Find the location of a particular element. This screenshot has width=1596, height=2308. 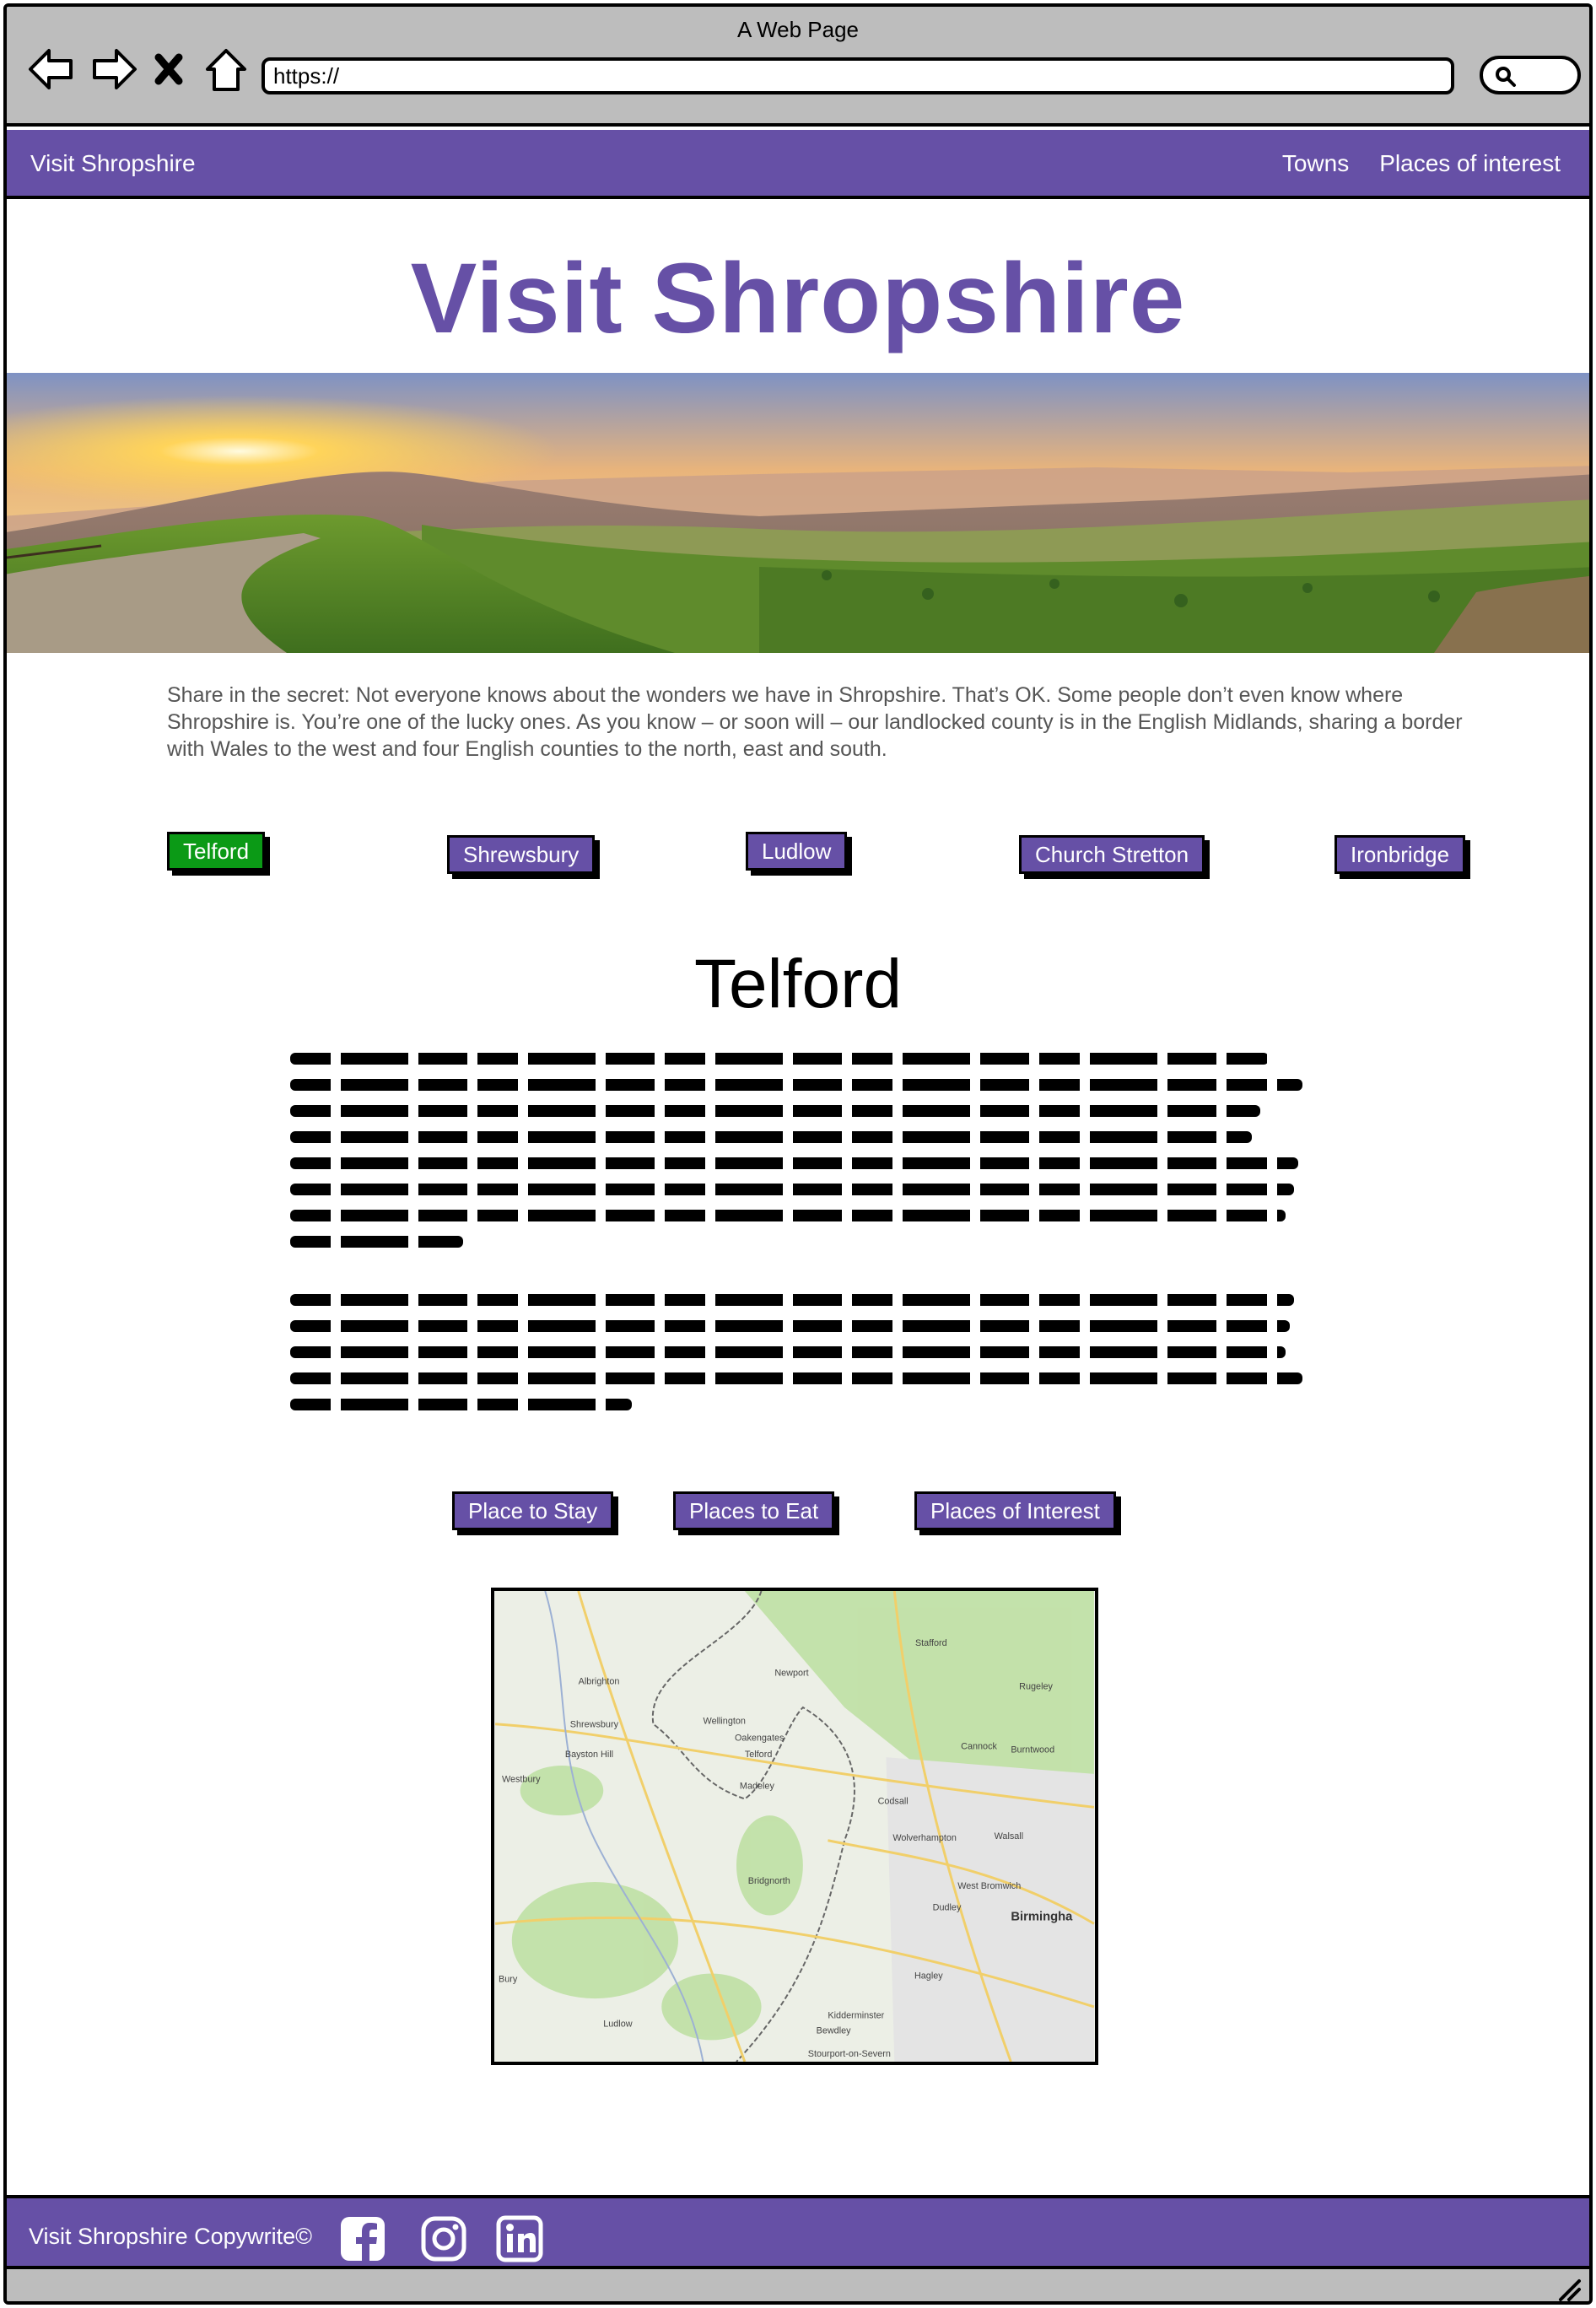

town-button-church-stretton: Church Stretton is located at coordinates (1112, 854).